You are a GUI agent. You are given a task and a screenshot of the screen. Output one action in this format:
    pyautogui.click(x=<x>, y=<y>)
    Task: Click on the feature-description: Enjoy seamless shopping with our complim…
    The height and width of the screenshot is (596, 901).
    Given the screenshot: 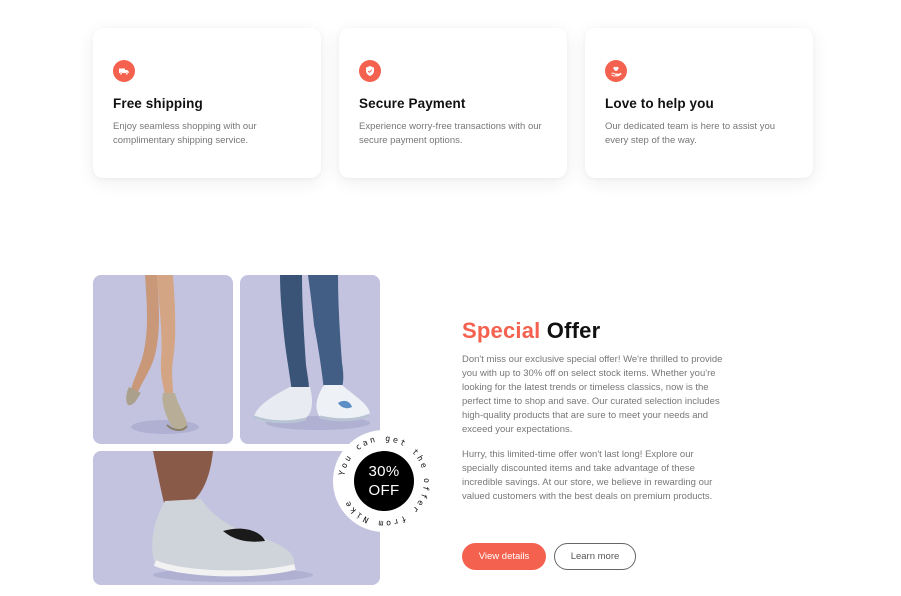 What is the action you would take?
    pyautogui.click(x=185, y=133)
    